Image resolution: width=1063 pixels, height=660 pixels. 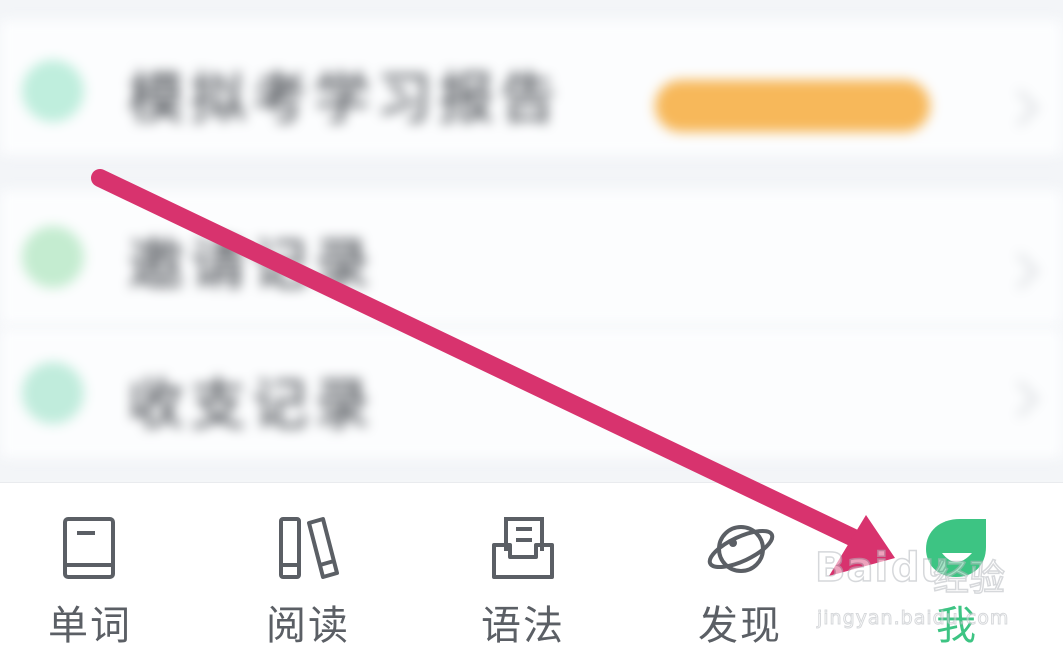 What do you see at coordinates (792, 106) in the screenshot?
I see `promo-badge` at bounding box center [792, 106].